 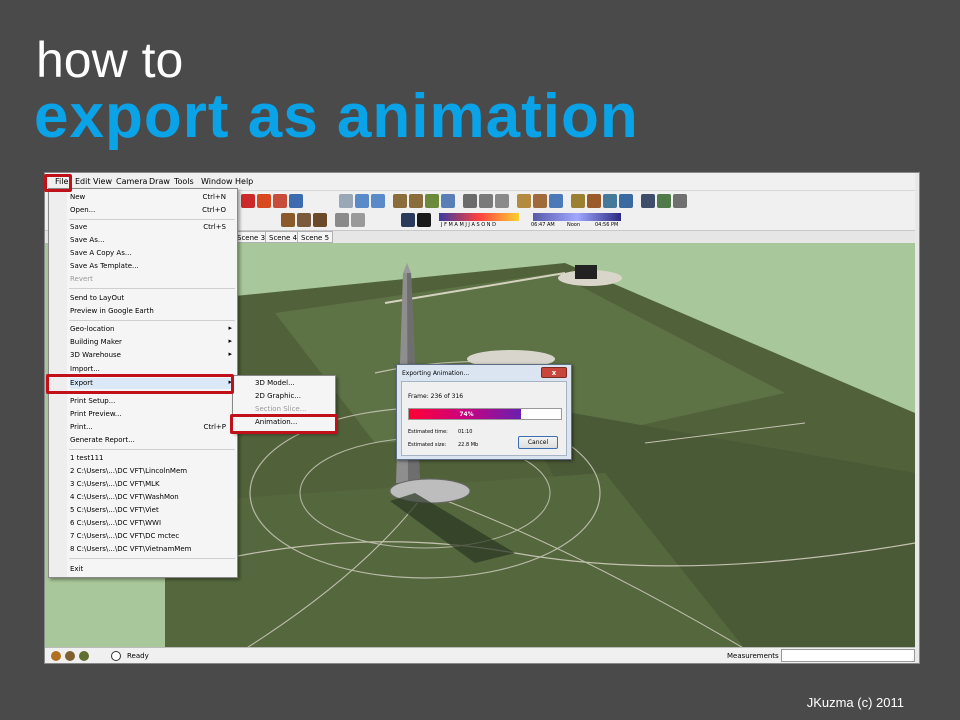 What do you see at coordinates (917, 418) in the screenshot?
I see `vertical-scrollbar` at bounding box center [917, 418].